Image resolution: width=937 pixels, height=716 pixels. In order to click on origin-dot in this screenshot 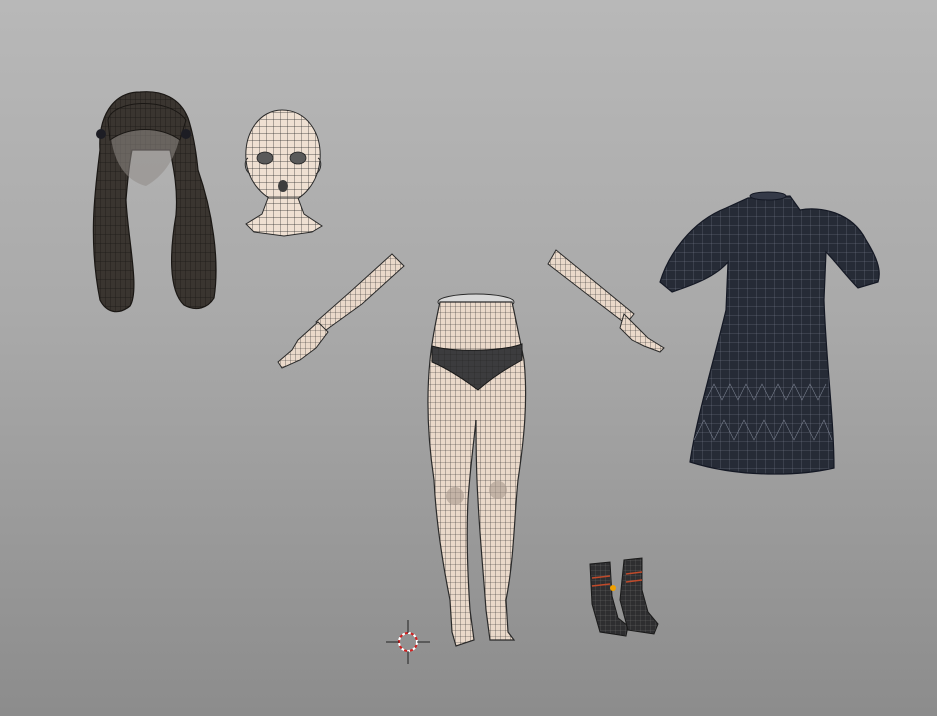, I will do `click(613, 588)`.